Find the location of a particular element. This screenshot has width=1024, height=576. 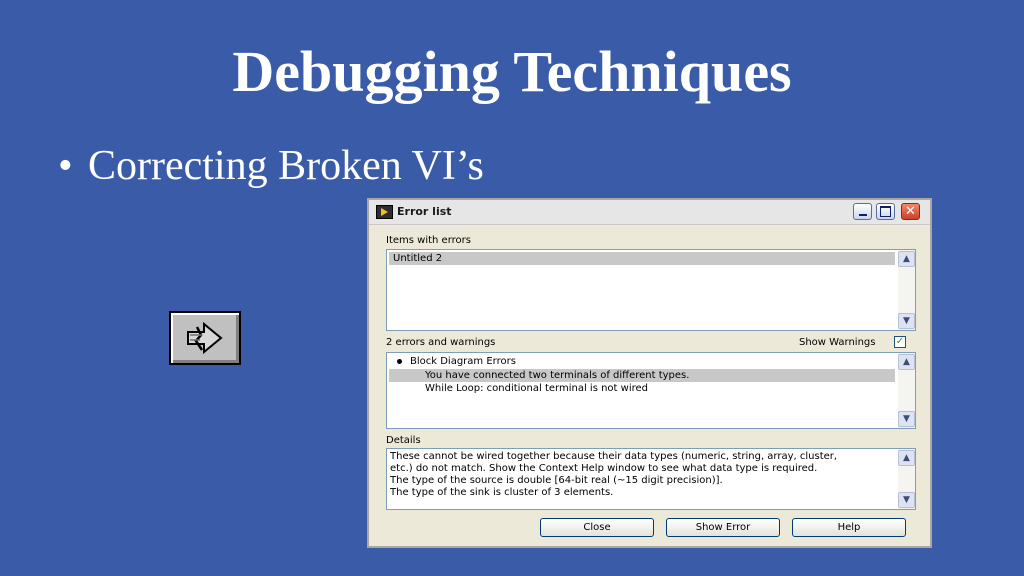

maximize-icon is located at coordinates (885, 211).